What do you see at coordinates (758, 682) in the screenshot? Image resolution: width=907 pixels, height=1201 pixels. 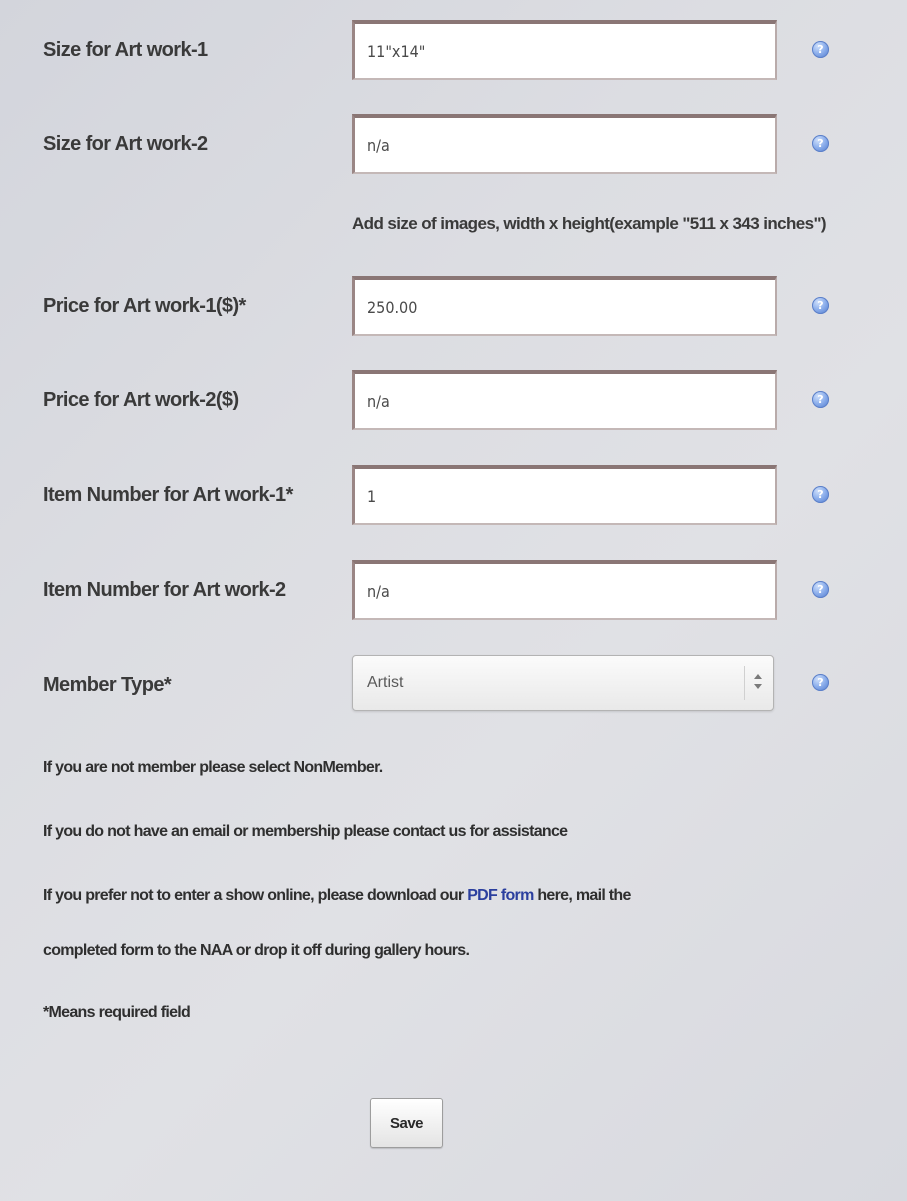 I see `select-updown-arrows-icon` at bounding box center [758, 682].